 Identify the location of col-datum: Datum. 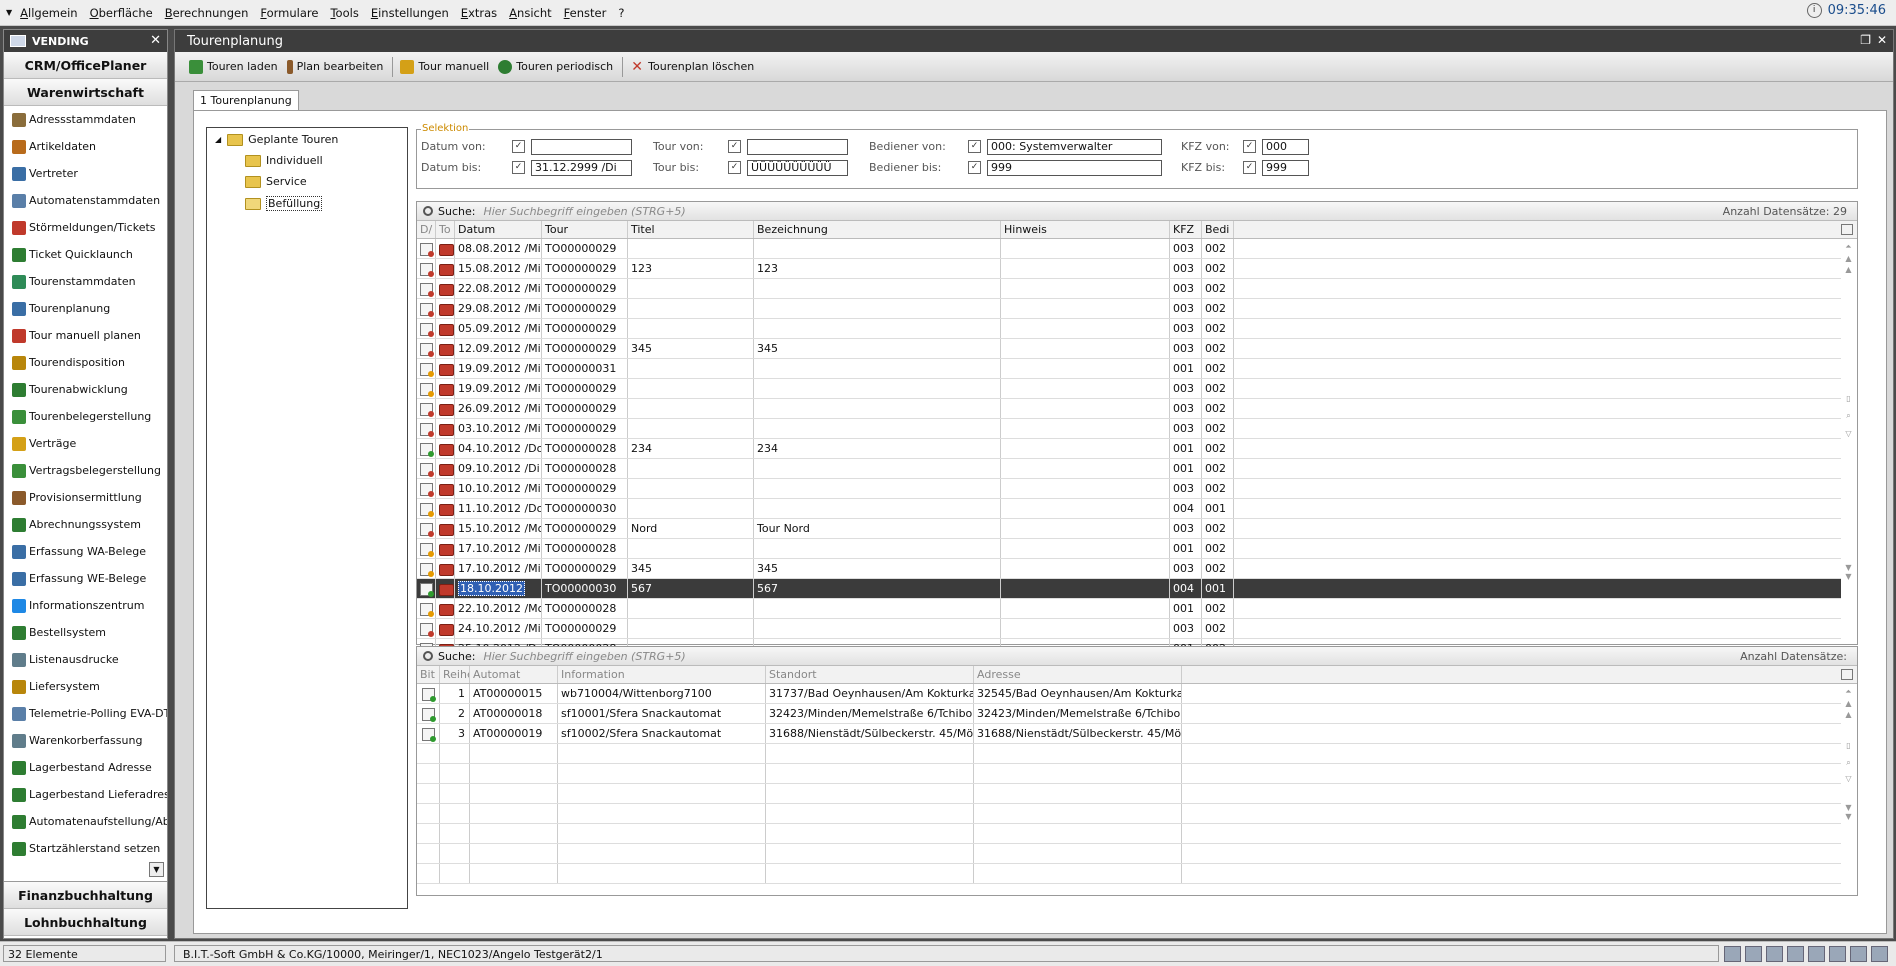
(498, 229).